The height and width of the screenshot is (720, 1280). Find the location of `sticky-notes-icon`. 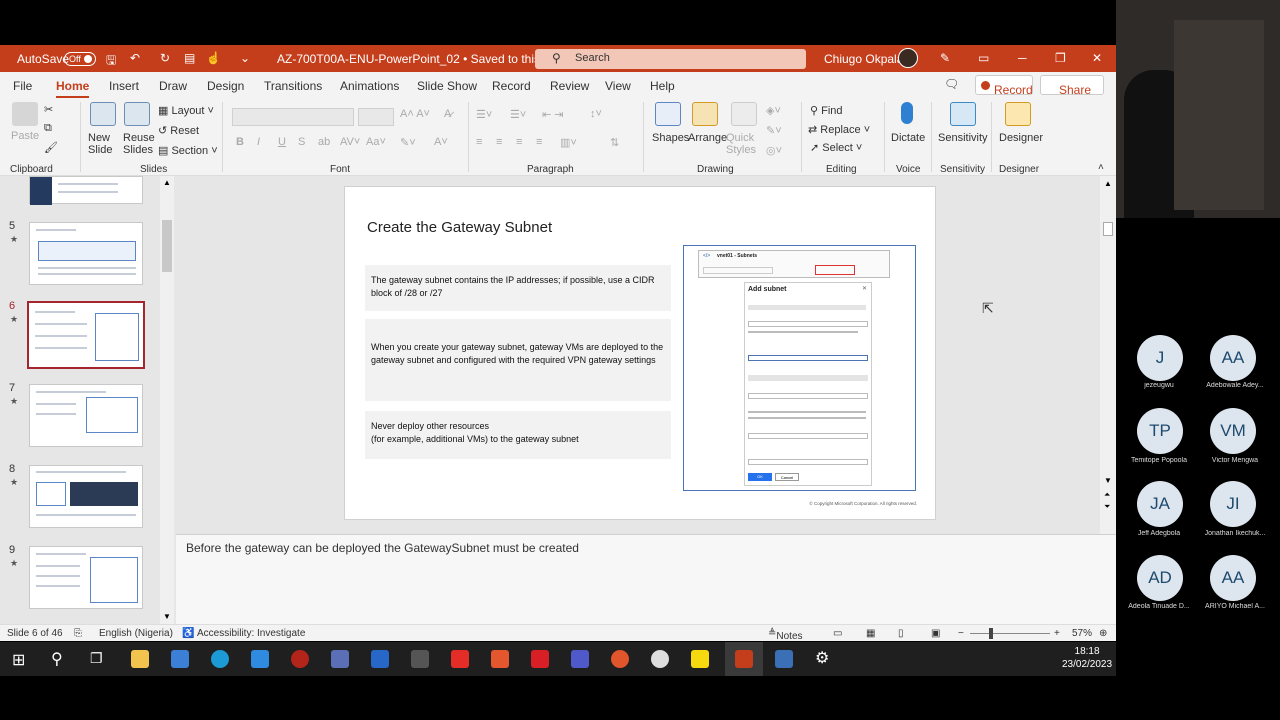

sticky-notes-icon is located at coordinates (700, 659).